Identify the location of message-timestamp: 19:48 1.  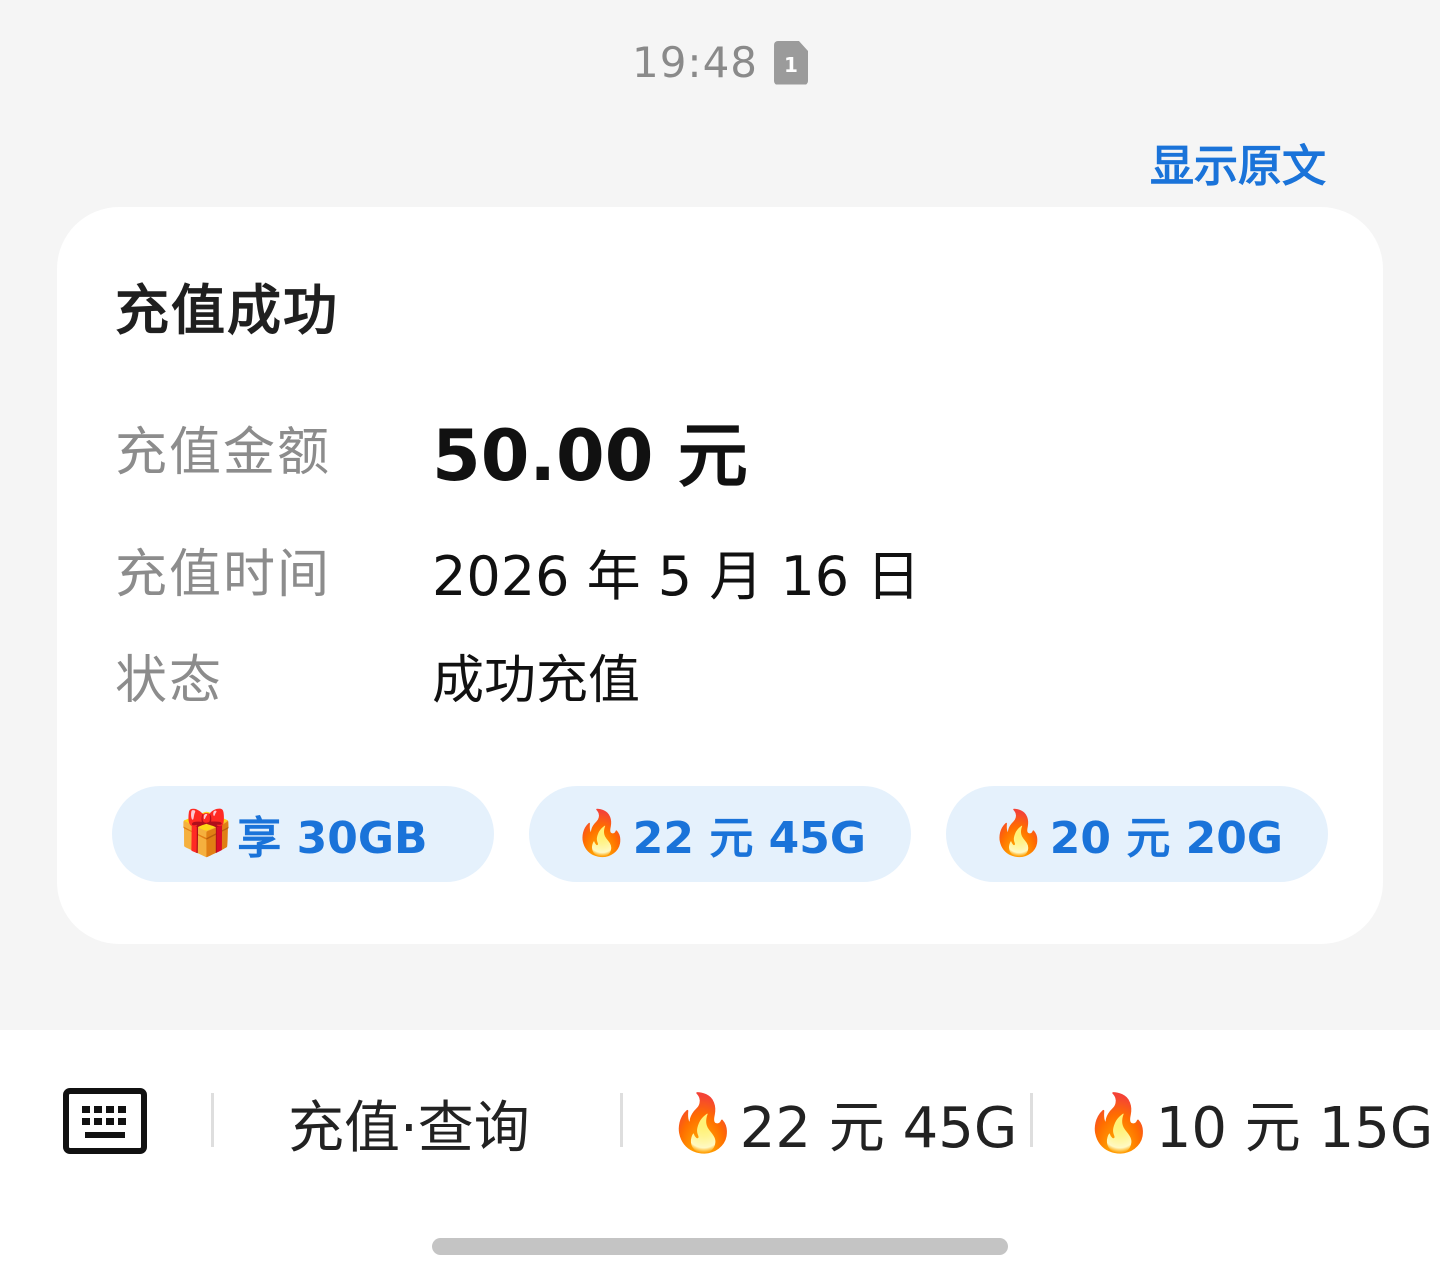
(720, 62).